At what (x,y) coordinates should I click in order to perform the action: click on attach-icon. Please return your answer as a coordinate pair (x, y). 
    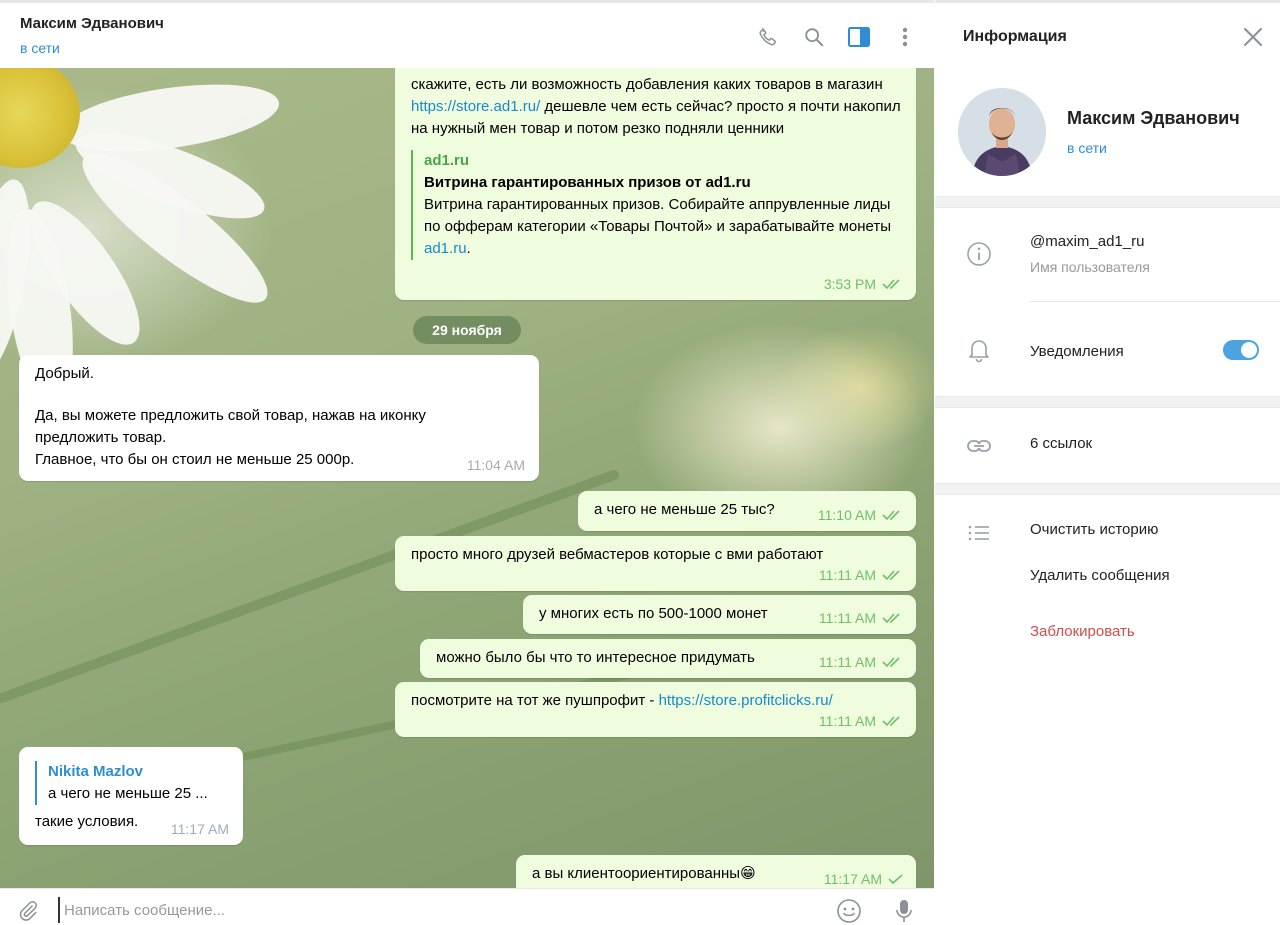
    Looking at the image, I should click on (28, 911).